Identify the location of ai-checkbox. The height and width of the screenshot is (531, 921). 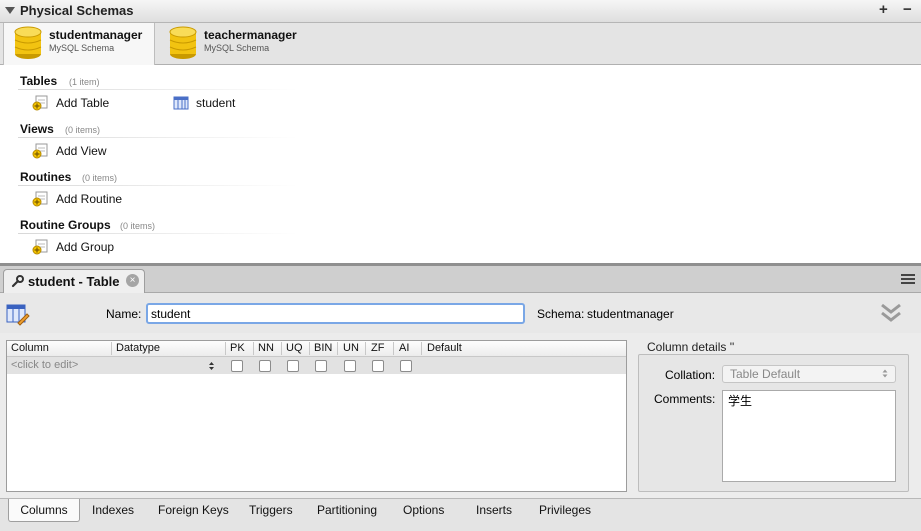
(406, 366).